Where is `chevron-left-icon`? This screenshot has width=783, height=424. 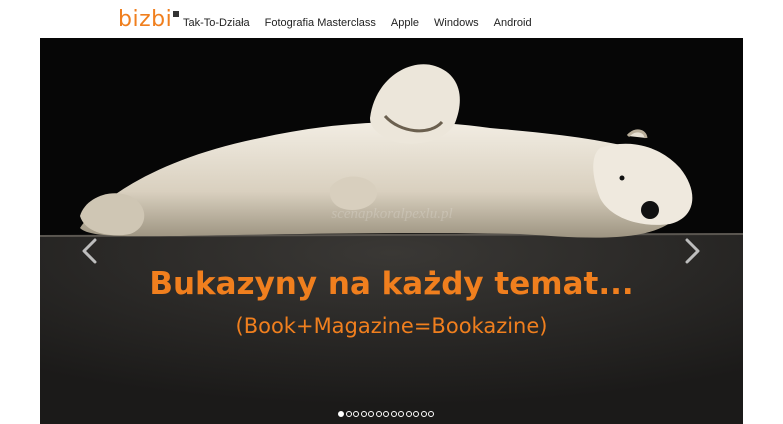
chevron-left-icon is located at coordinates (89, 251).